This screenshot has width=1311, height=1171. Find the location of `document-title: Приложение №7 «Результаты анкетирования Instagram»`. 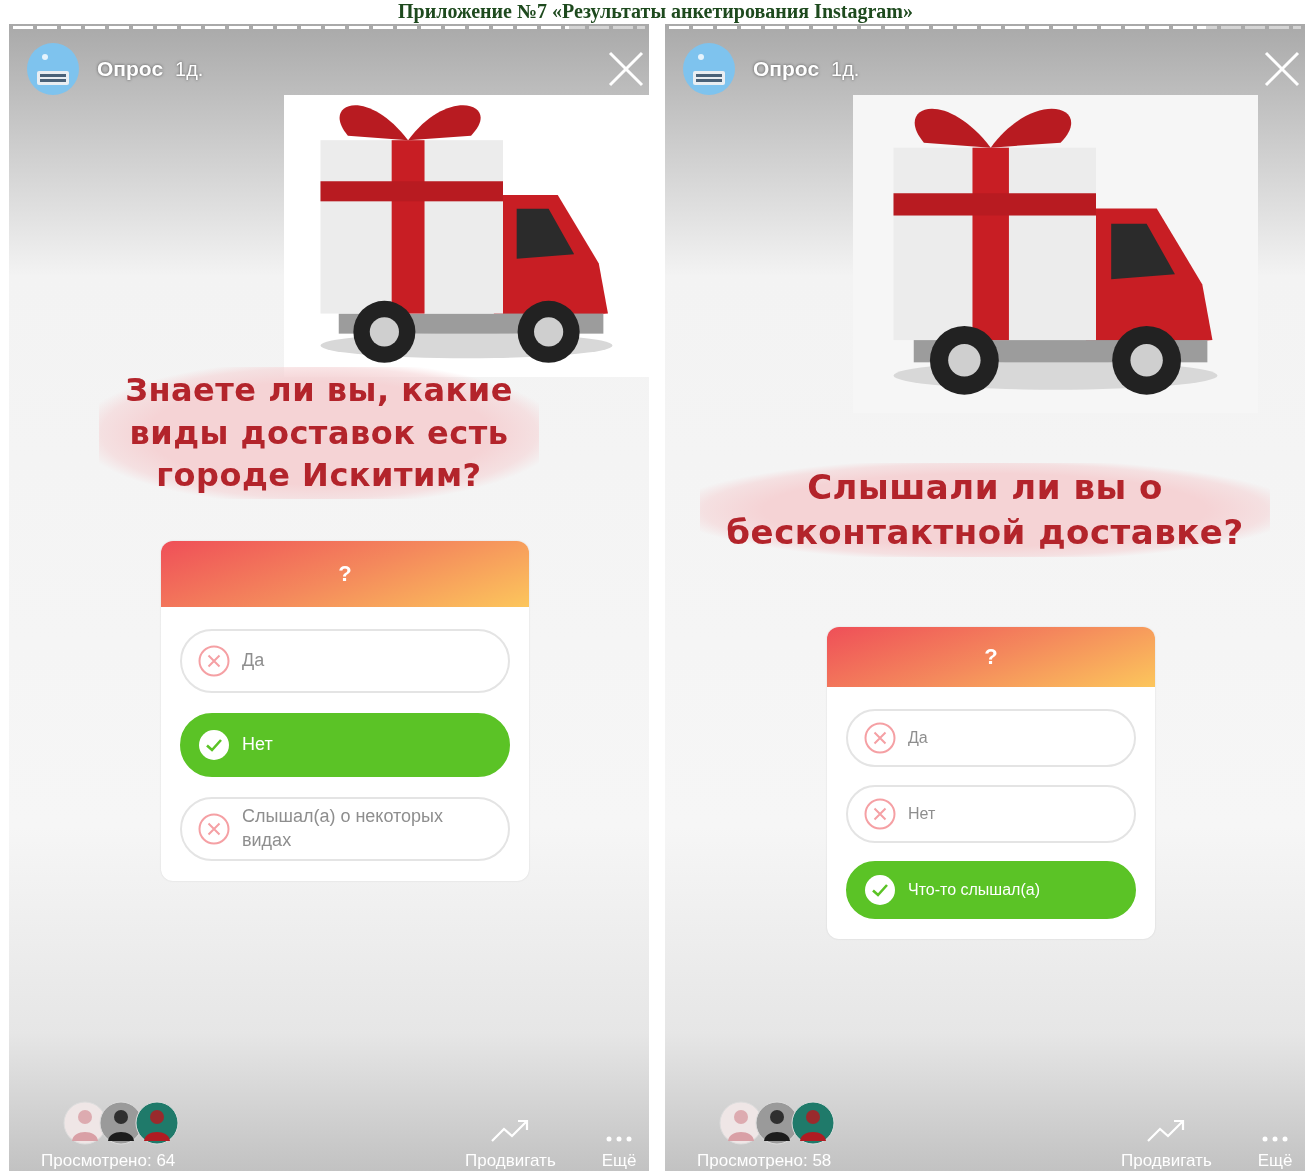

document-title: Приложение №7 «Результаты анкетирования Instagram» is located at coordinates (655, 12).